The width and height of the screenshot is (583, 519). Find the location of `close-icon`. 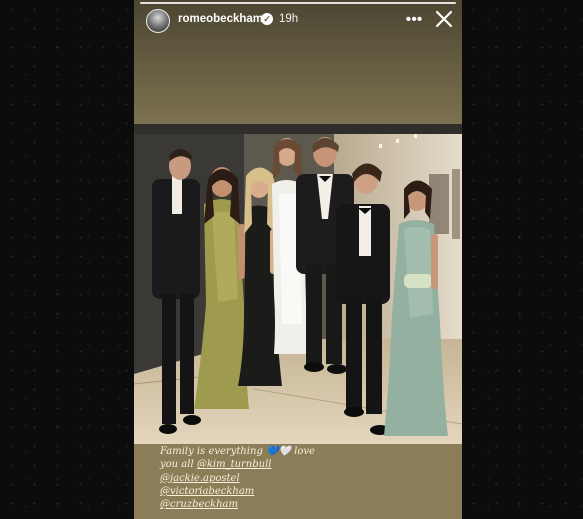

close-icon is located at coordinates (444, 19).